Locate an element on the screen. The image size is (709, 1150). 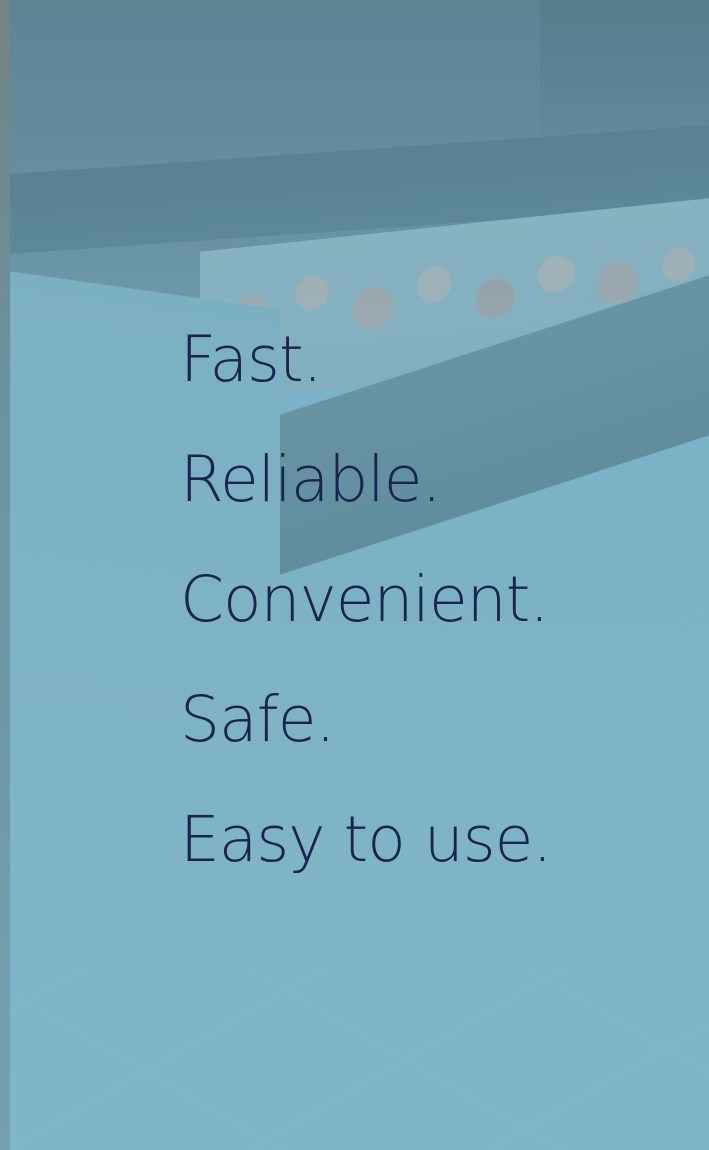
tagline-convenient: Convenient. is located at coordinates (364, 599).